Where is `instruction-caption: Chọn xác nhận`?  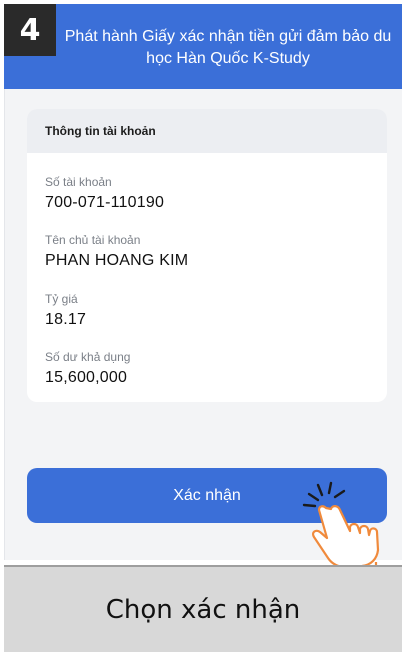
instruction-caption: Chọn xác nhận is located at coordinates (203, 608).